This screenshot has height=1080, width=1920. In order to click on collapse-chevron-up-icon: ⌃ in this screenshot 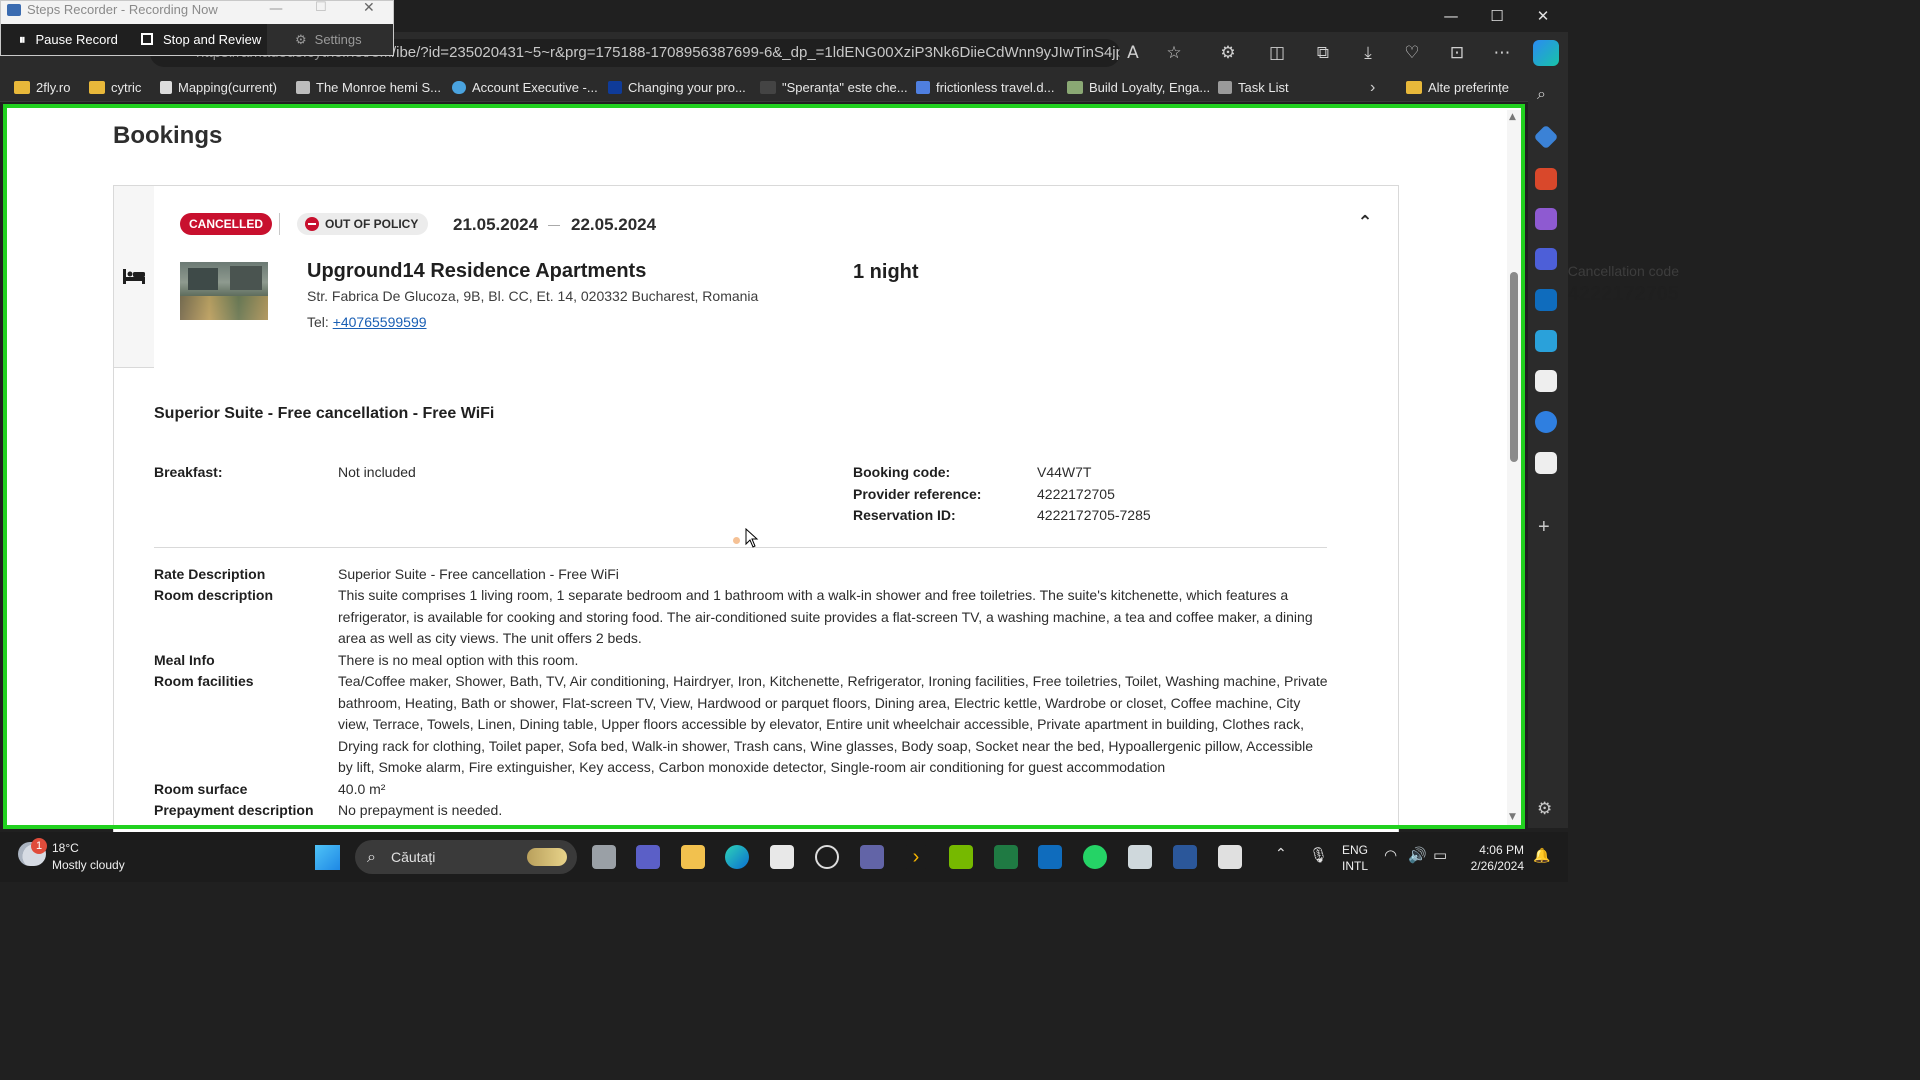, I will do `click(1365, 223)`.